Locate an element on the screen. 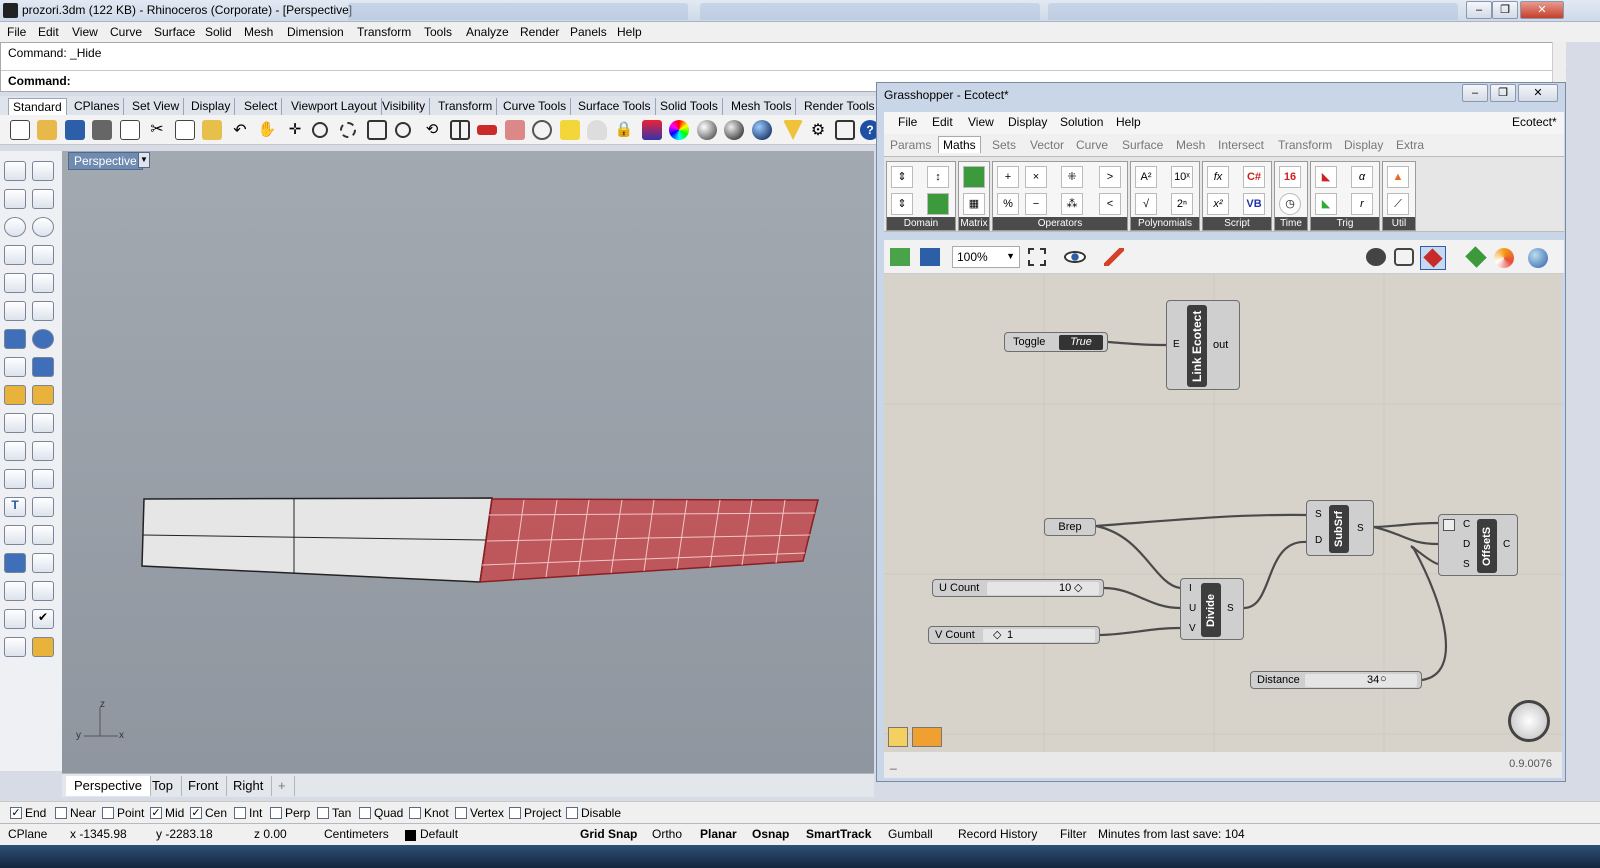  select-arrow-icon is located at coordinates (15, 171).